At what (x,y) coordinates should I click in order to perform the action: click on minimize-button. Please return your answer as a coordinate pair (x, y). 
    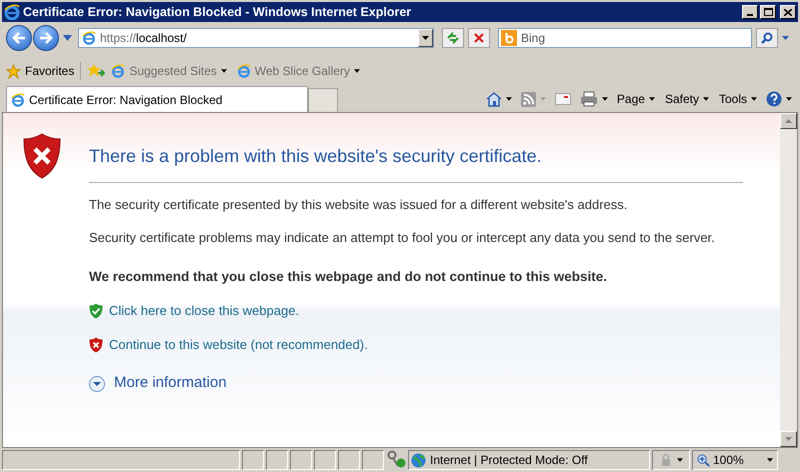
    Looking at the image, I should click on (750, 12).